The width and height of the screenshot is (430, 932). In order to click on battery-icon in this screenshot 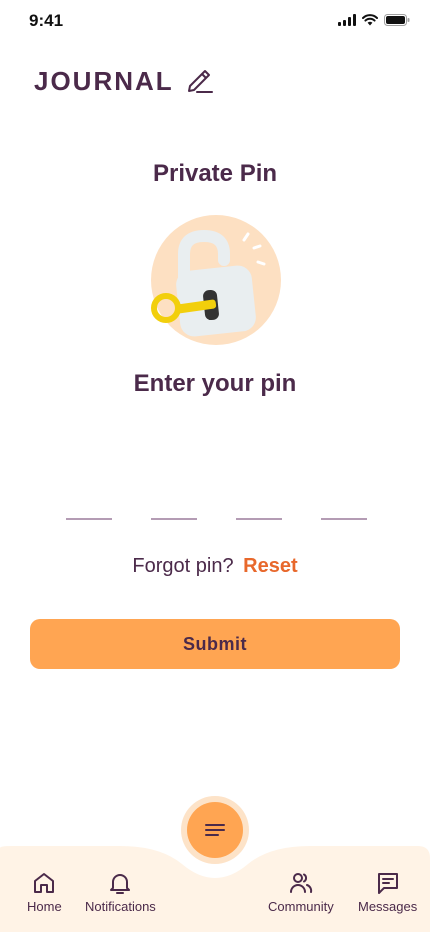, I will do `click(397, 20)`.